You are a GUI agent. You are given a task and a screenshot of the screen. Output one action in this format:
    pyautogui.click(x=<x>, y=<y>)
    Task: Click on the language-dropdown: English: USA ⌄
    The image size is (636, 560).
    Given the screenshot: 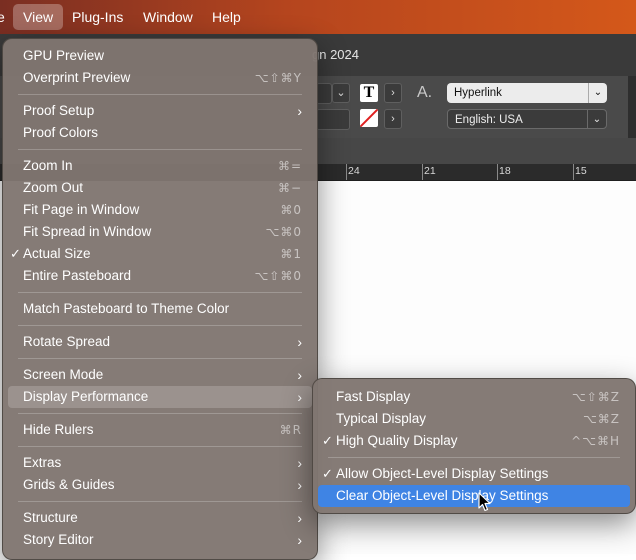 What is the action you would take?
    pyautogui.click(x=527, y=119)
    